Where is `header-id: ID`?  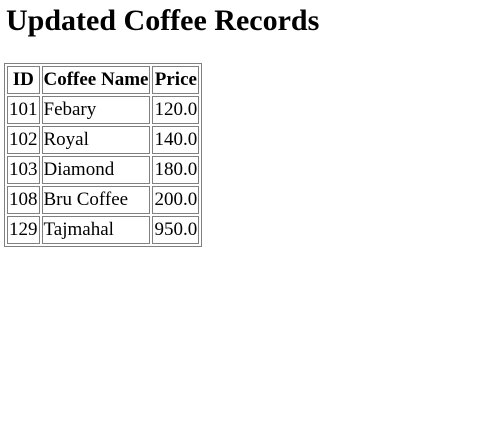
header-id: ID is located at coordinates (23, 80).